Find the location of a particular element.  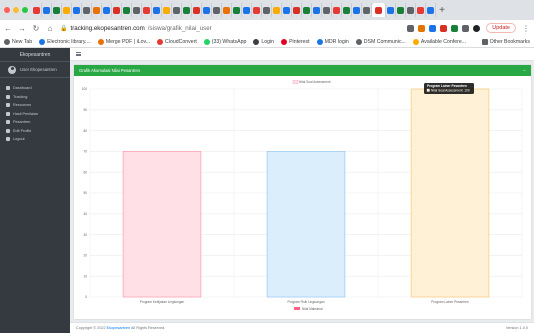

update-button: Update is located at coordinates (501, 28).